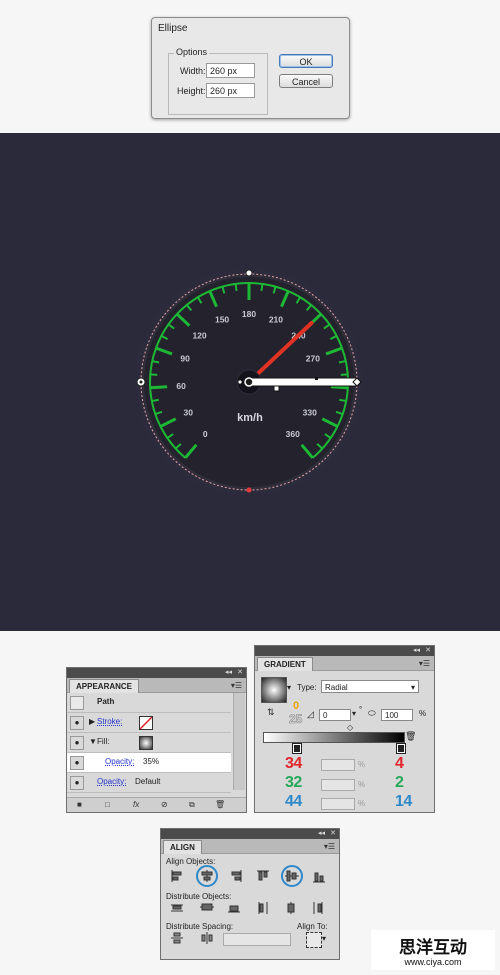 The width and height of the screenshot is (500, 975). What do you see at coordinates (92, 721) in the screenshot?
I see `expand-arrow-icon: ▶` at bounding box center [92, 721].